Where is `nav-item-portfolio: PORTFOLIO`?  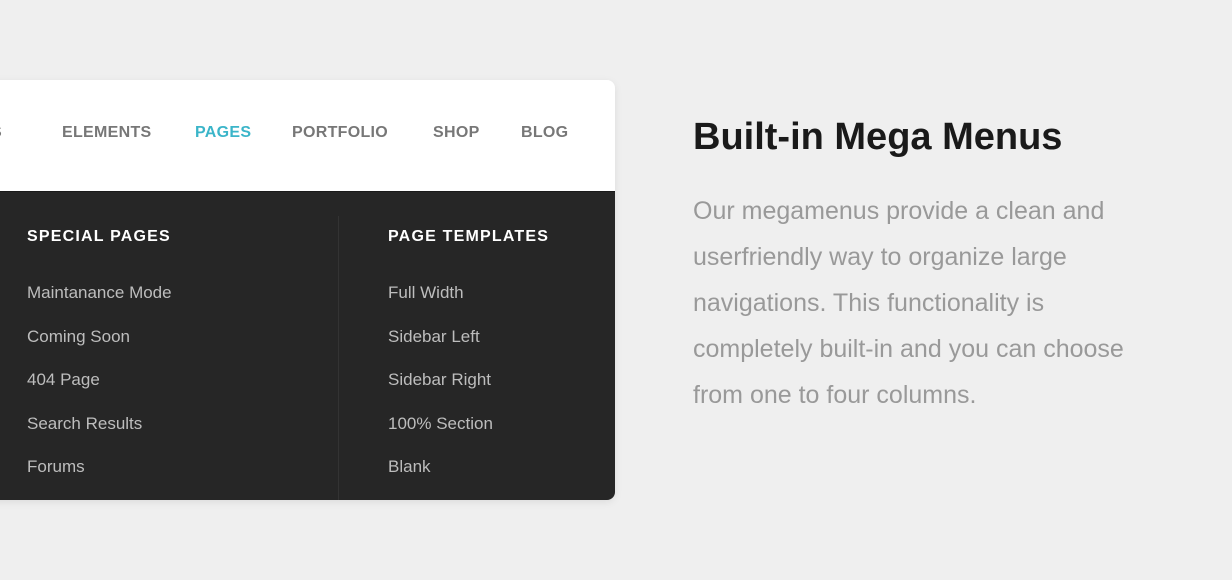 nav-item-portfolio: PORTFOLIO is located at coordinates (340, 133).